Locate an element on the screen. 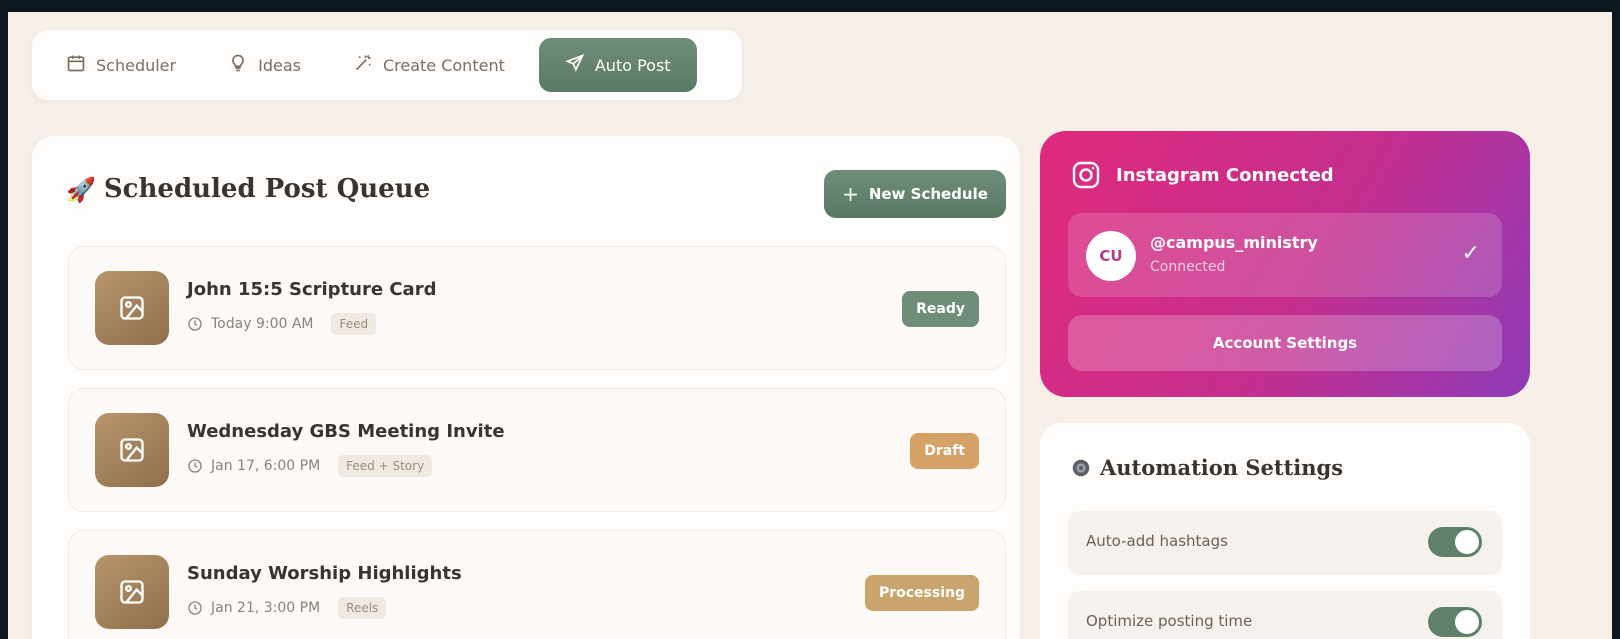 The image size is (1620, 639). post-meta: Today 9:00 AM Feed is located at coordinates (282, 324).